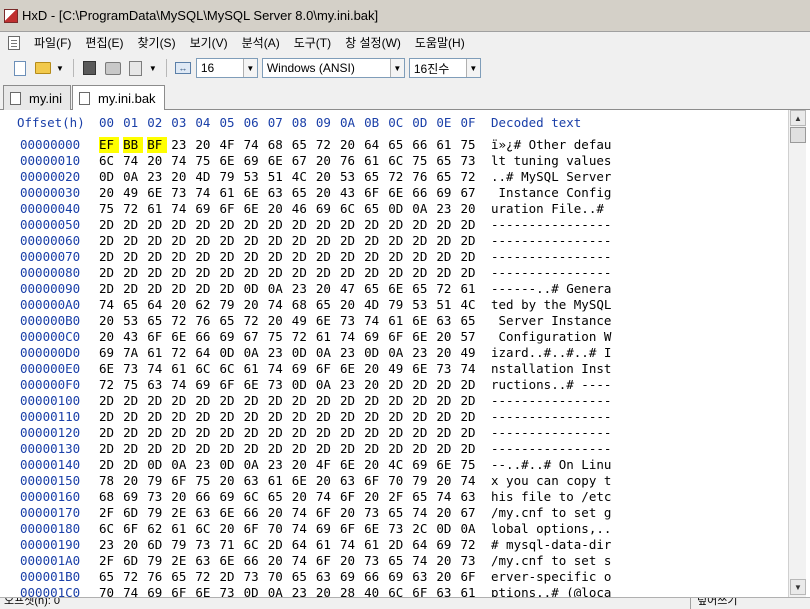  Describe the element at coordinates (209, 43) in the screenshot. I see `menu-view: 보기(V)` at that location.